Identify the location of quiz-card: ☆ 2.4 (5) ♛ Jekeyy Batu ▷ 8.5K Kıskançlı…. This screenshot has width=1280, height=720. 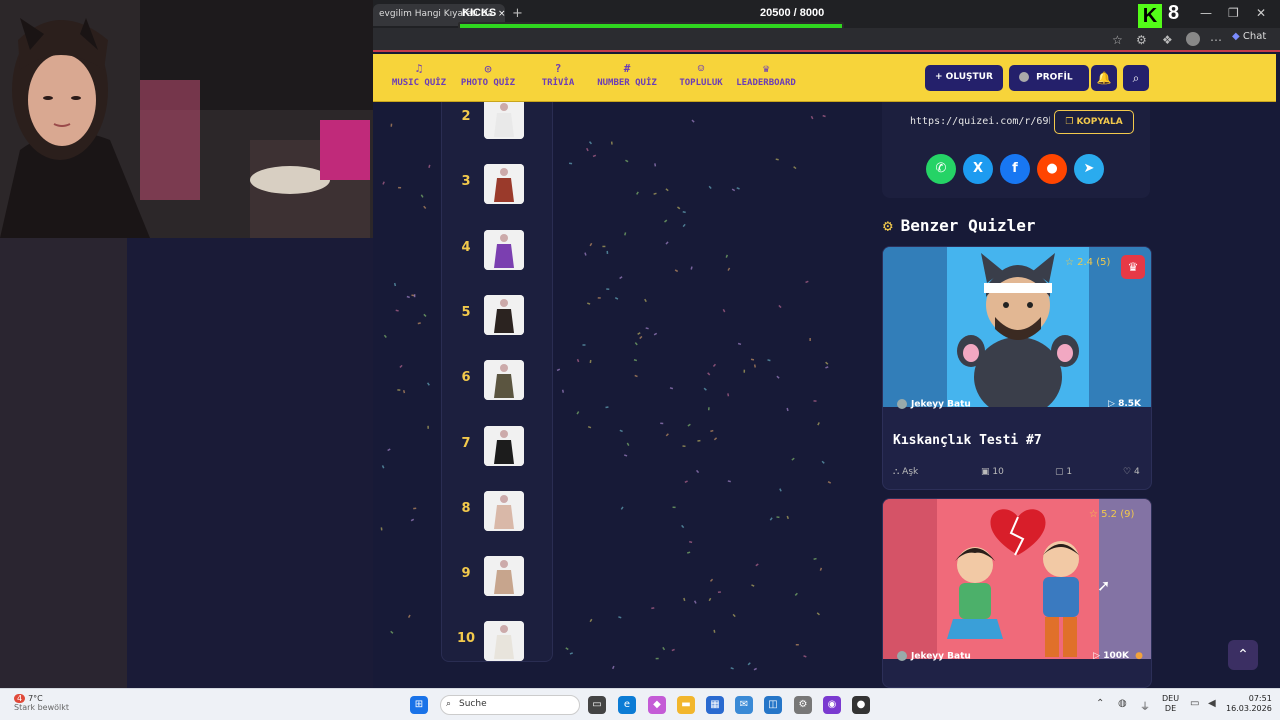
(1017, 368).